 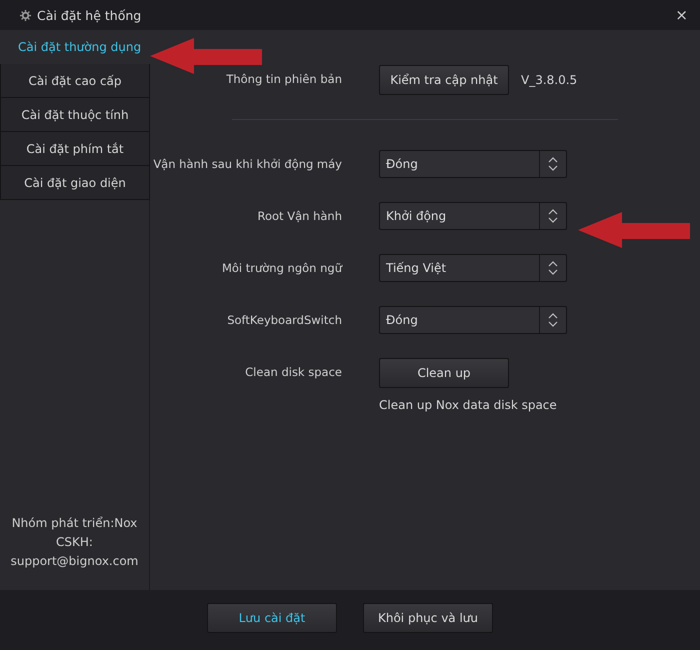 I want to click on dropdown: Khởi động, so click(x=473, y=216).